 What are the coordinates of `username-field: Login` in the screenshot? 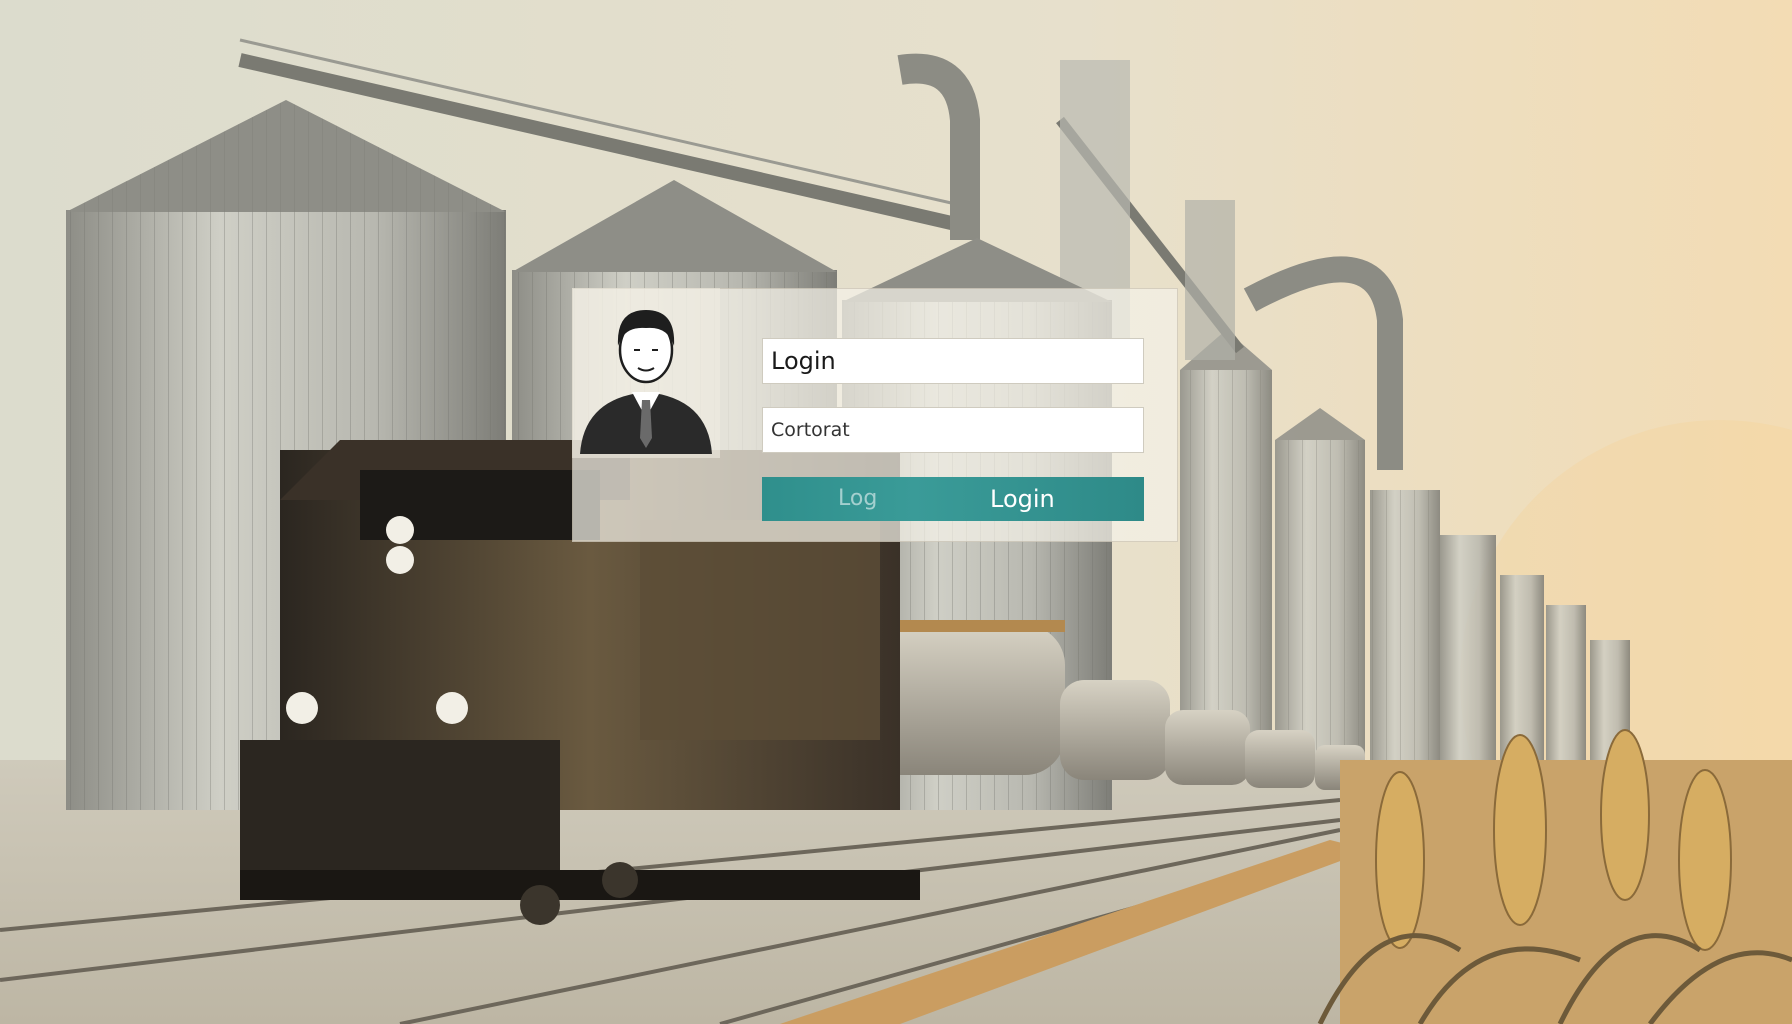 It's located at (953, 361).